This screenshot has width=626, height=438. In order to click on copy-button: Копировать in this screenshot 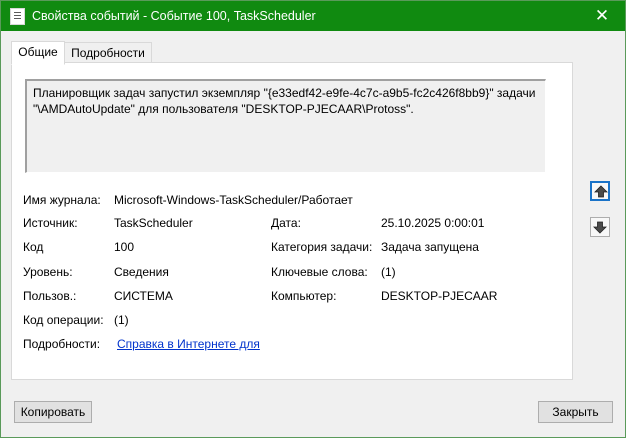, I will do `click(53, 412)`.